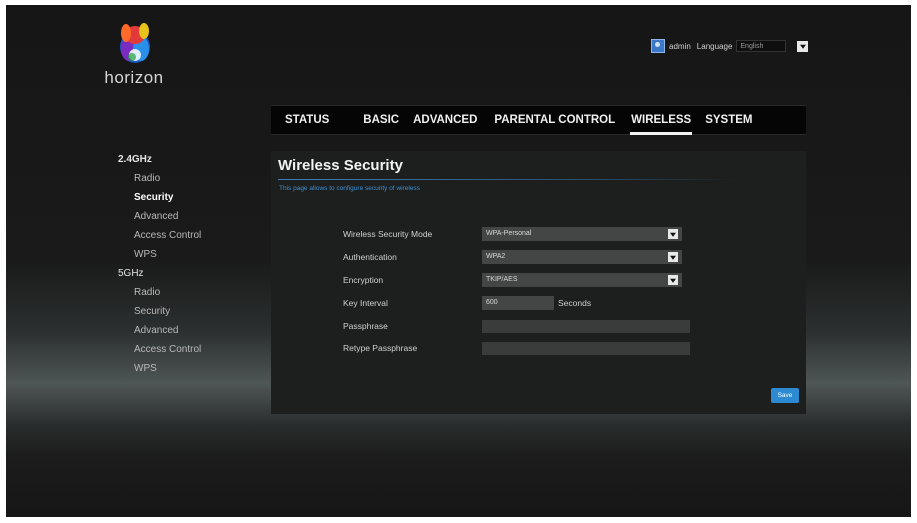 The image size is (917, 523). What do you see at coordinates (496, 256) in the screenshot?
I see `authentication-value: WPA2` at bounding box center [496, 256].